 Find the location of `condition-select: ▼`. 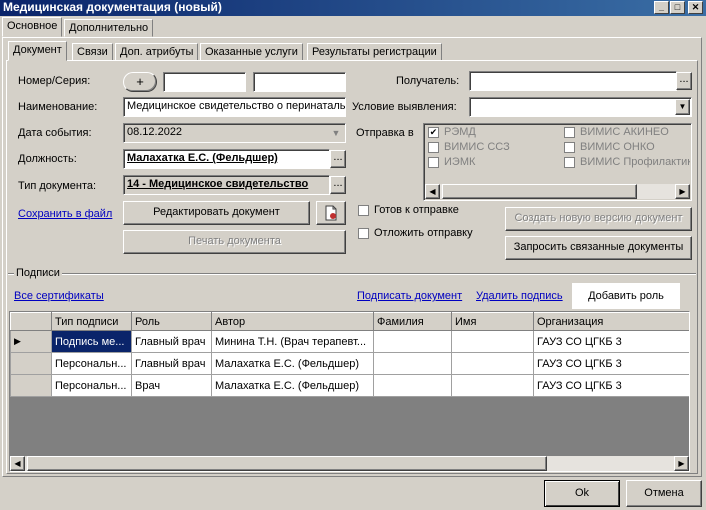

condition-select: ▼ is located at coordinates (580, 107).